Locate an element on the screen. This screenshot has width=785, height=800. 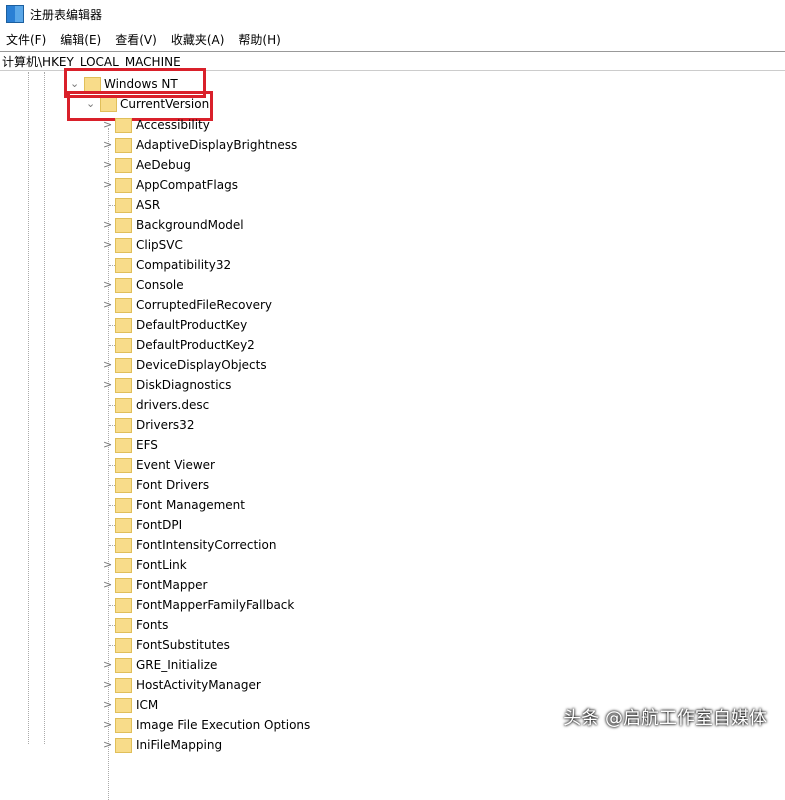
tree-node: > DeviceDisplayObjects is located at coordinates (250, 365).